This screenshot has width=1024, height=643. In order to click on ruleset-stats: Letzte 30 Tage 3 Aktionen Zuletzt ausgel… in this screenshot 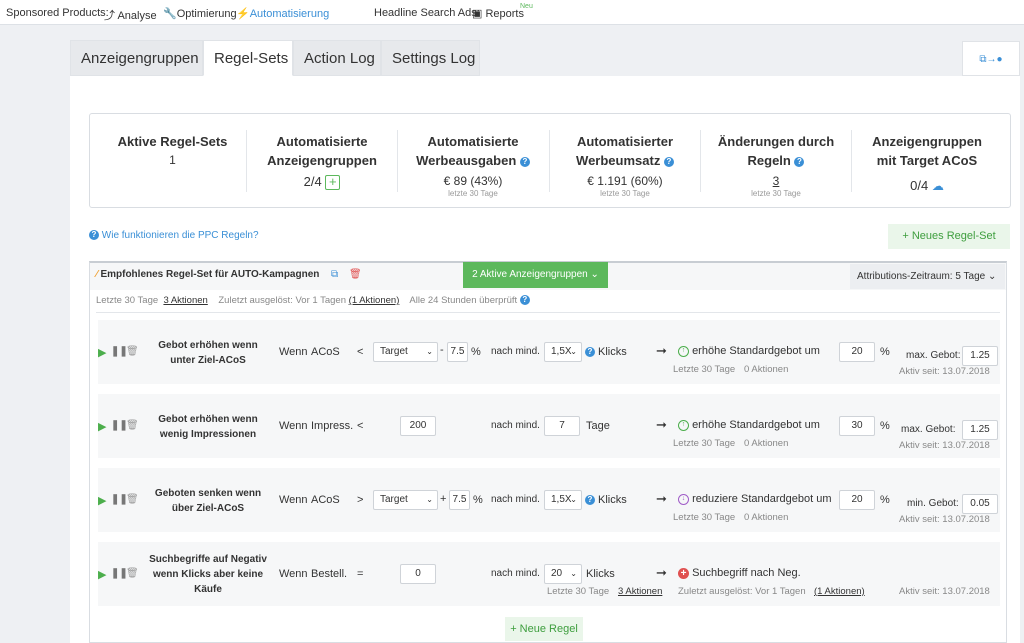, I will do `click(313, 300)`.